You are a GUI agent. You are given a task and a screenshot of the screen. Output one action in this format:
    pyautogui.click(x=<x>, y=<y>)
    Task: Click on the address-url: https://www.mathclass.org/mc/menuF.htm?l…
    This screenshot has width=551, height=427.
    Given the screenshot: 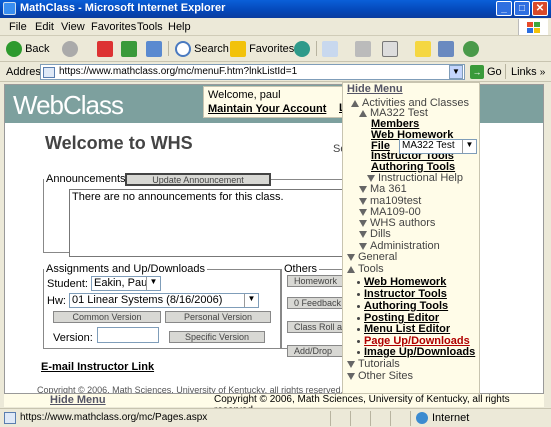 What is the action you would take?
    pyautogui.click(x=178, y=71)
    